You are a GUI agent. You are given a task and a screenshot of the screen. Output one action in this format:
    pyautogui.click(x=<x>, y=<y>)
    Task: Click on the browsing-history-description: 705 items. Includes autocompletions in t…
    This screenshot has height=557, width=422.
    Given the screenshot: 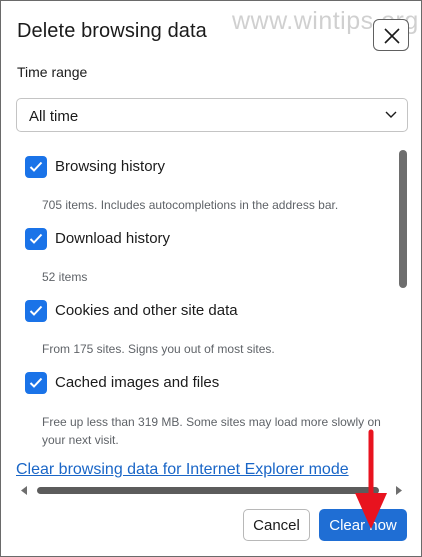 What is the action you would take?
    pyautogui.click(x=190, y=205)
    